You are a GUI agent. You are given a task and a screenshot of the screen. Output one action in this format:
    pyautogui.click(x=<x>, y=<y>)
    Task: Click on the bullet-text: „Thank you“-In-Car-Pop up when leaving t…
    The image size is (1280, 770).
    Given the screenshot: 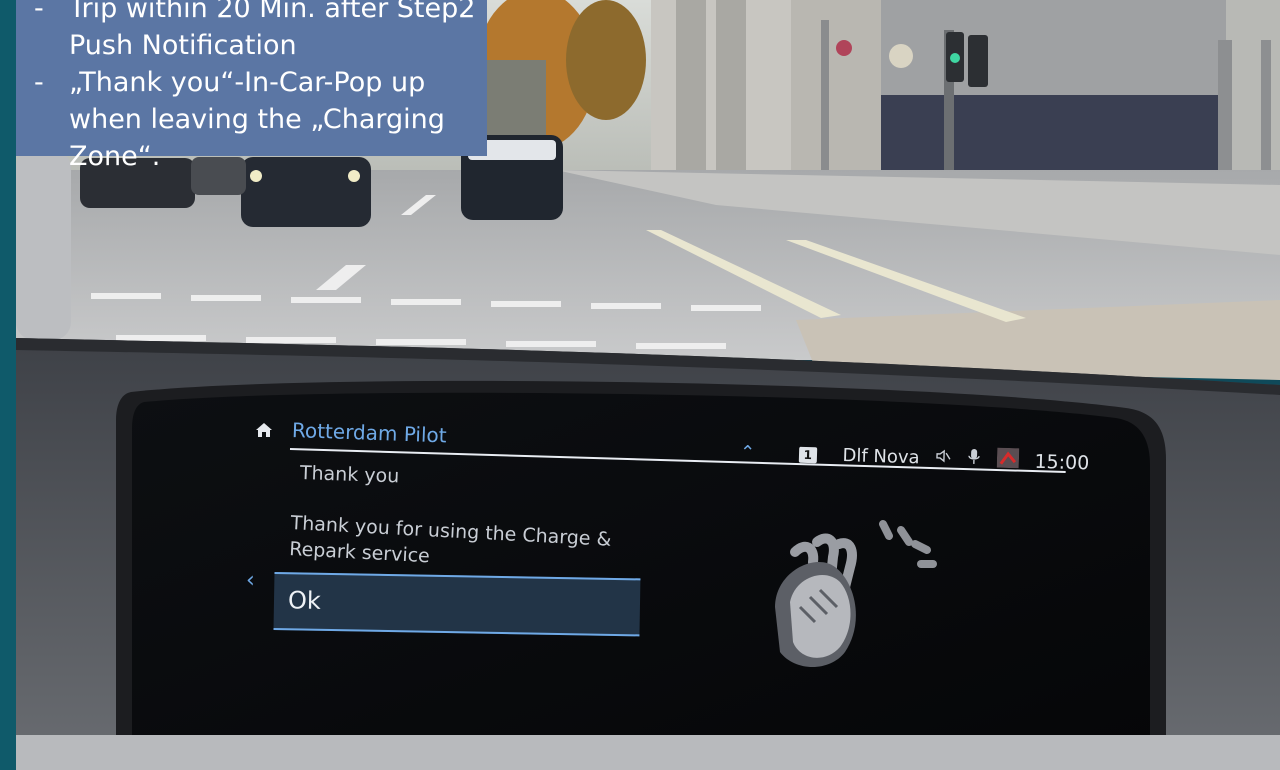 What is the action you would take?
    pyautogui.click(x=257, y=119)
    